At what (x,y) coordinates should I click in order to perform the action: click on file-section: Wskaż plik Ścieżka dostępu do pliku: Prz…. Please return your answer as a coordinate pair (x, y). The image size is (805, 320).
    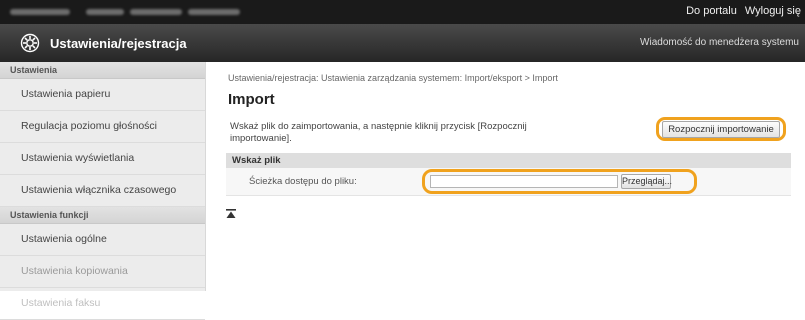
    Looking at the image, I should click on (508, 174).